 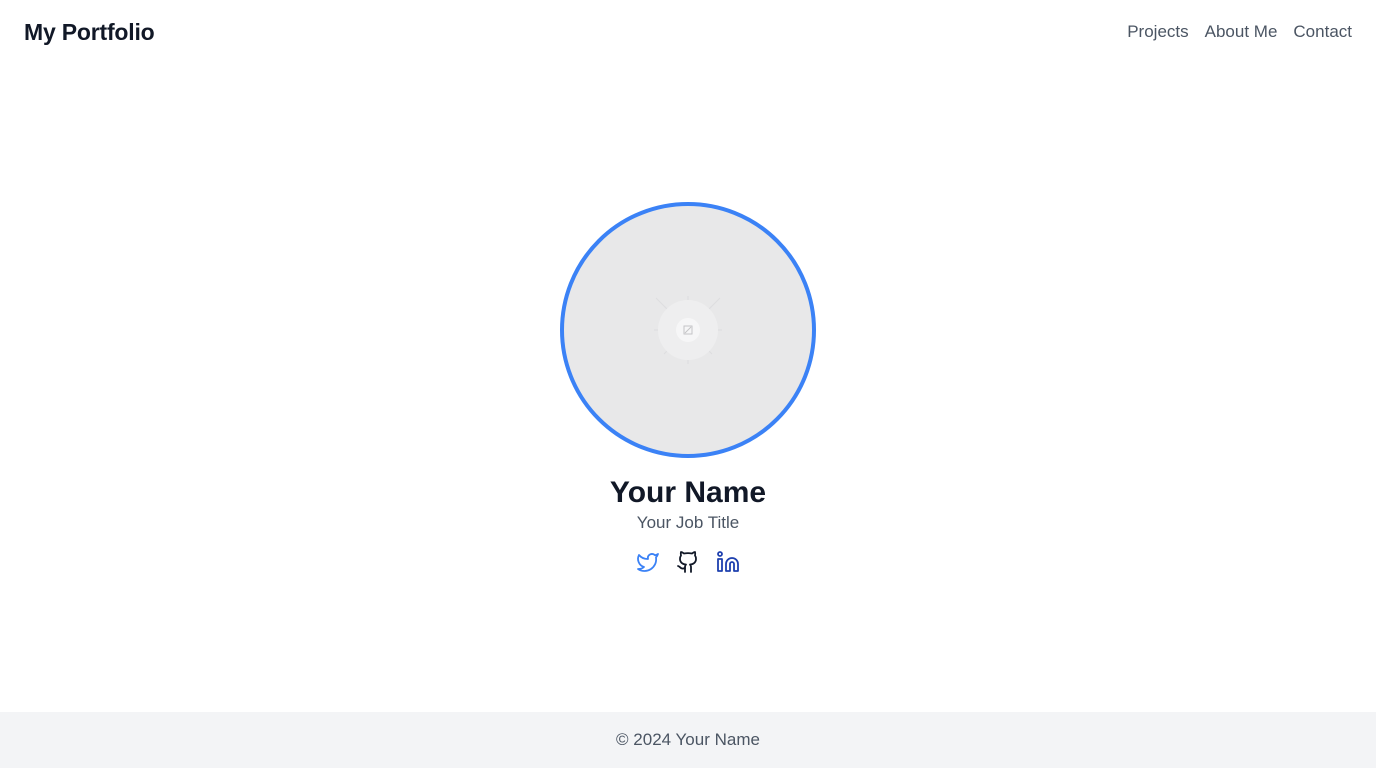 I want to click on linkedin-icon, so click(x=728, y=561).